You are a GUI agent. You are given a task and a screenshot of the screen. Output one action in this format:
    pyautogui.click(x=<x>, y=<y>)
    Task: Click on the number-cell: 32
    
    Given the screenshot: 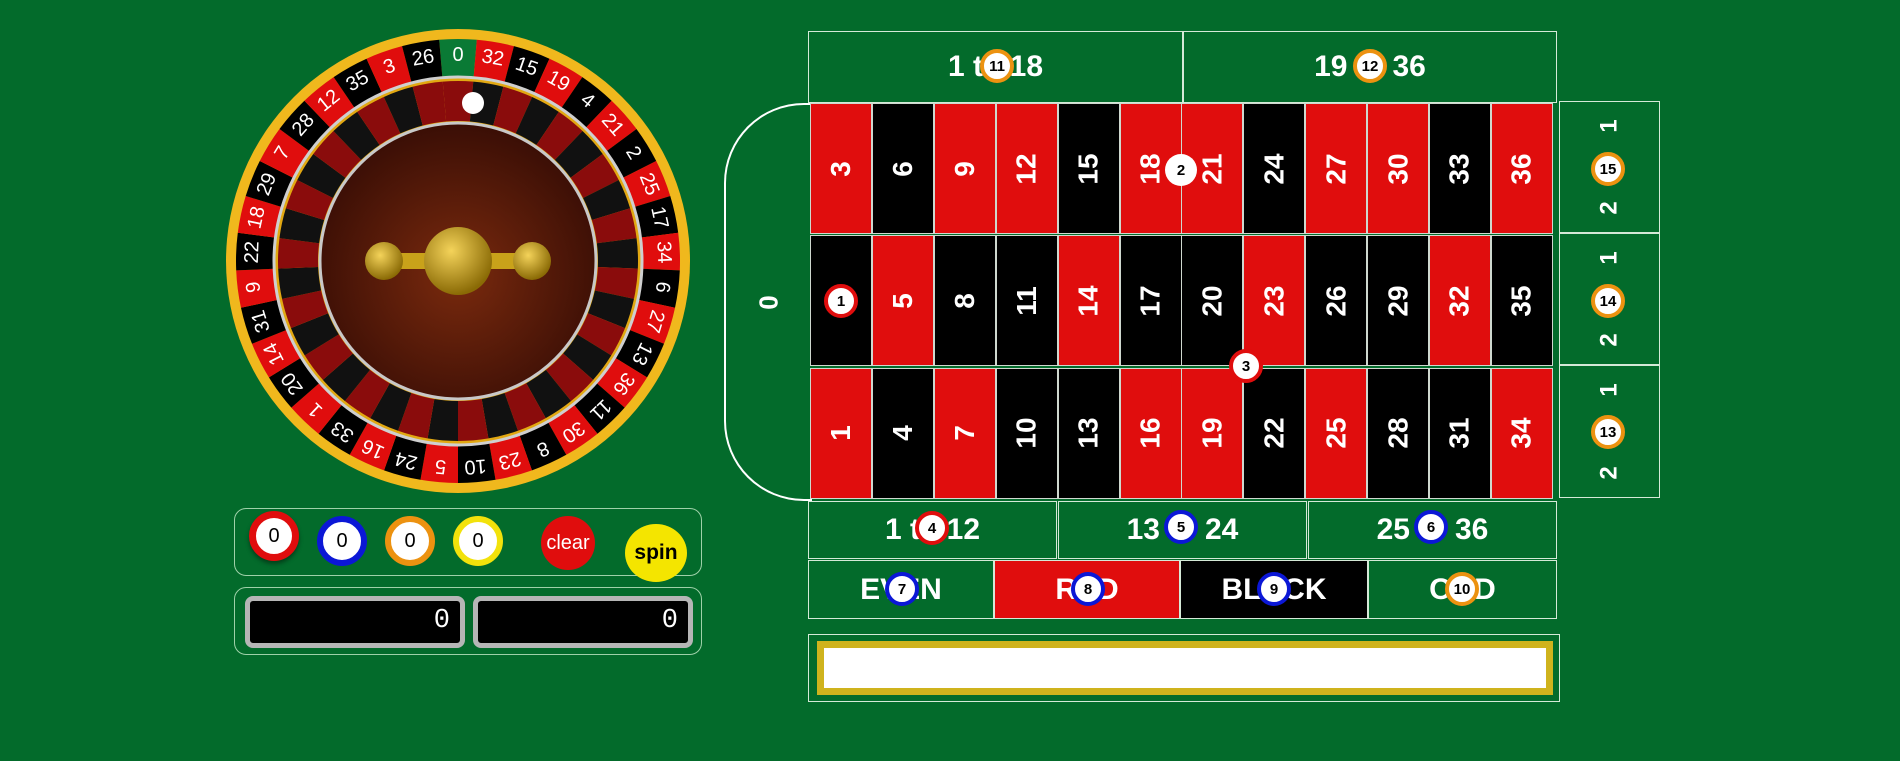 What is the action you would take?
    pyautogui.click(x=1460, y=301)
    